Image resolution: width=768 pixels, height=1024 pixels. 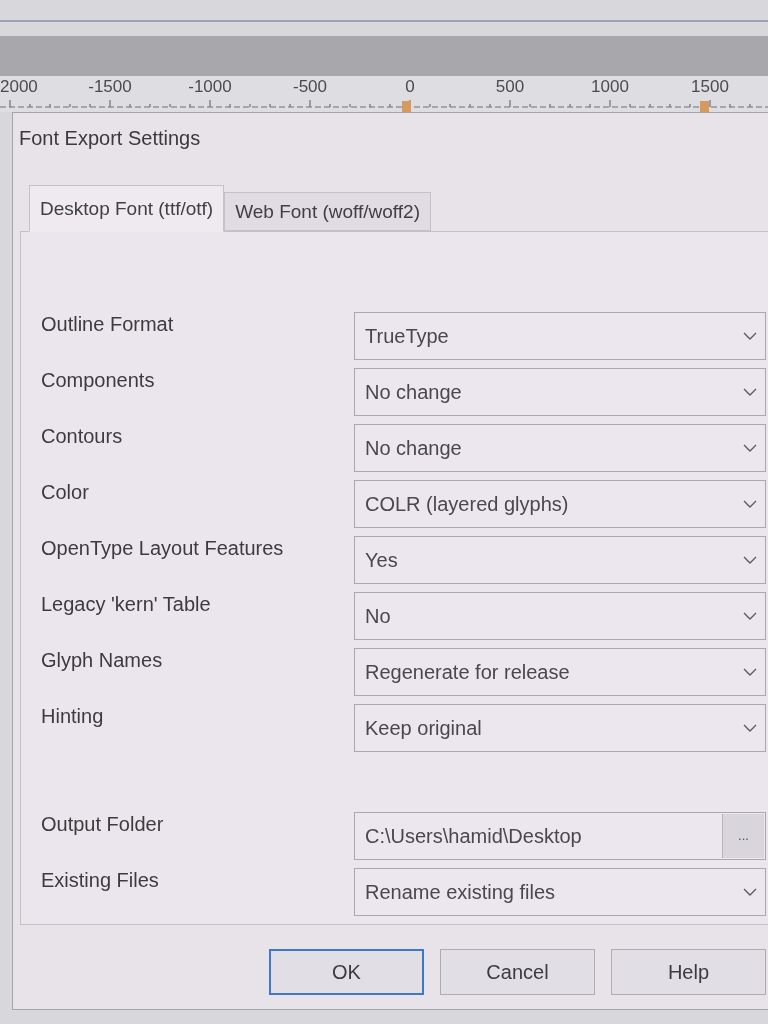 I want to click on ruler-label: 0, so click(x=410, y=87).